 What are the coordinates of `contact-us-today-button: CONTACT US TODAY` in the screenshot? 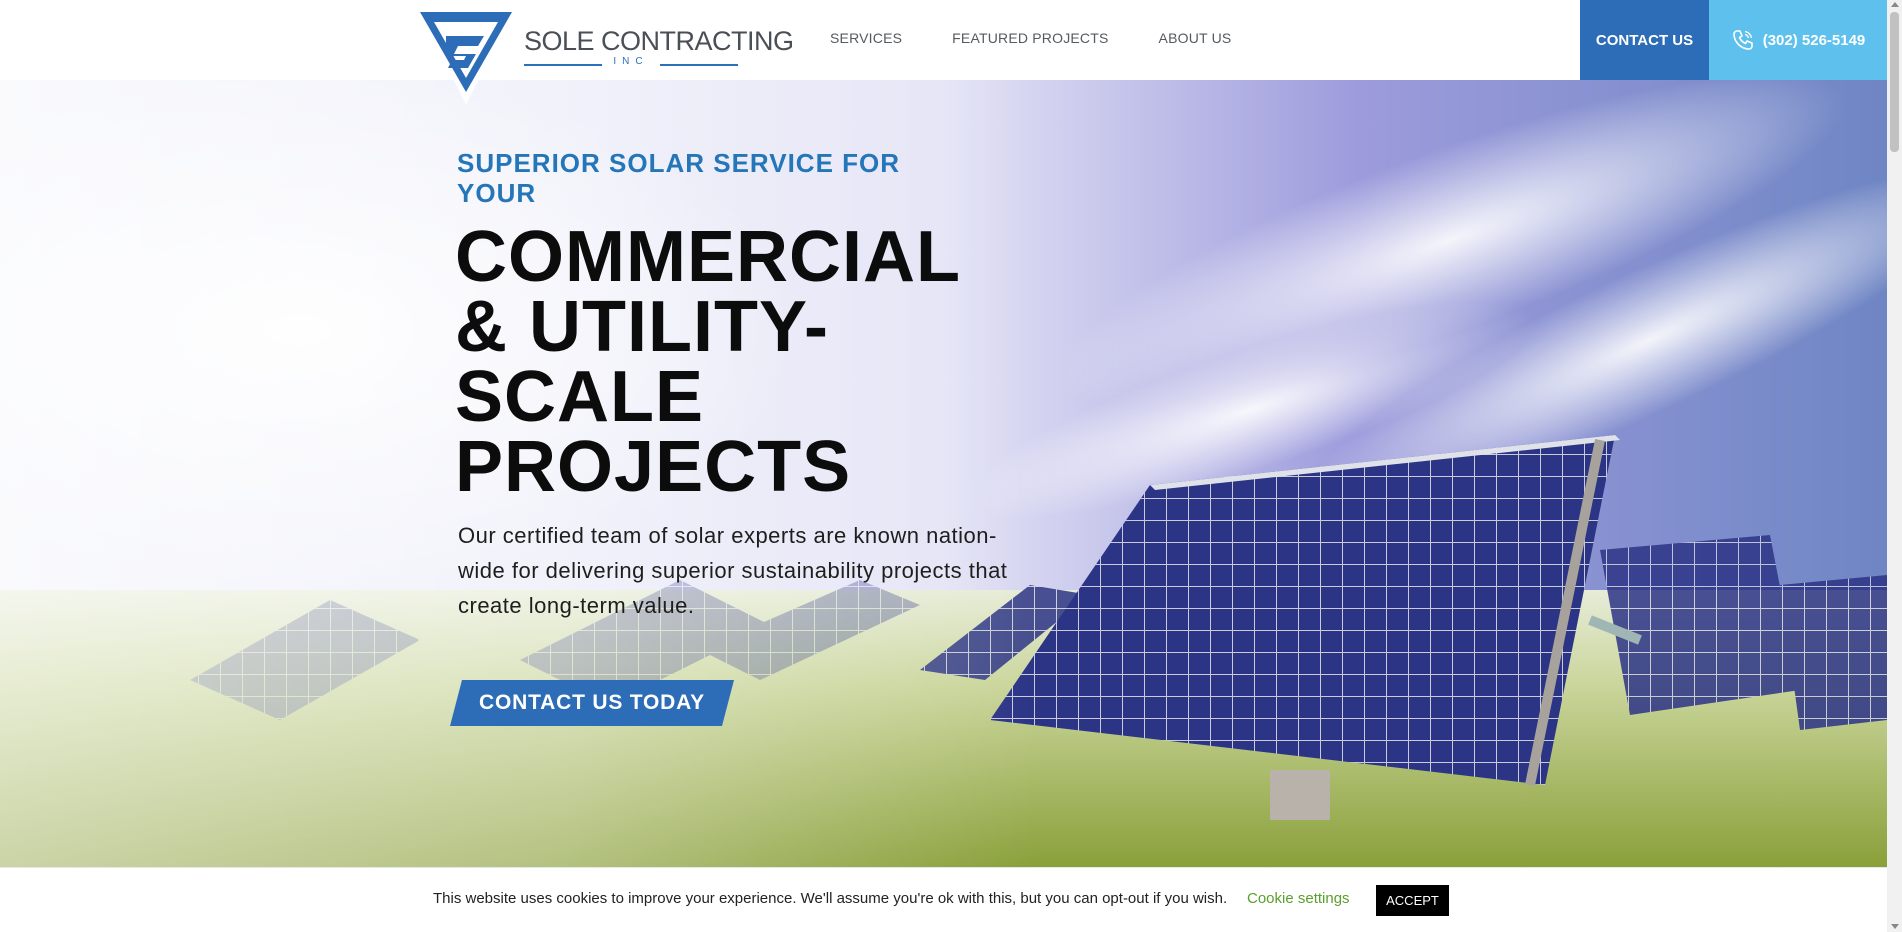 It's located at (592, 703).